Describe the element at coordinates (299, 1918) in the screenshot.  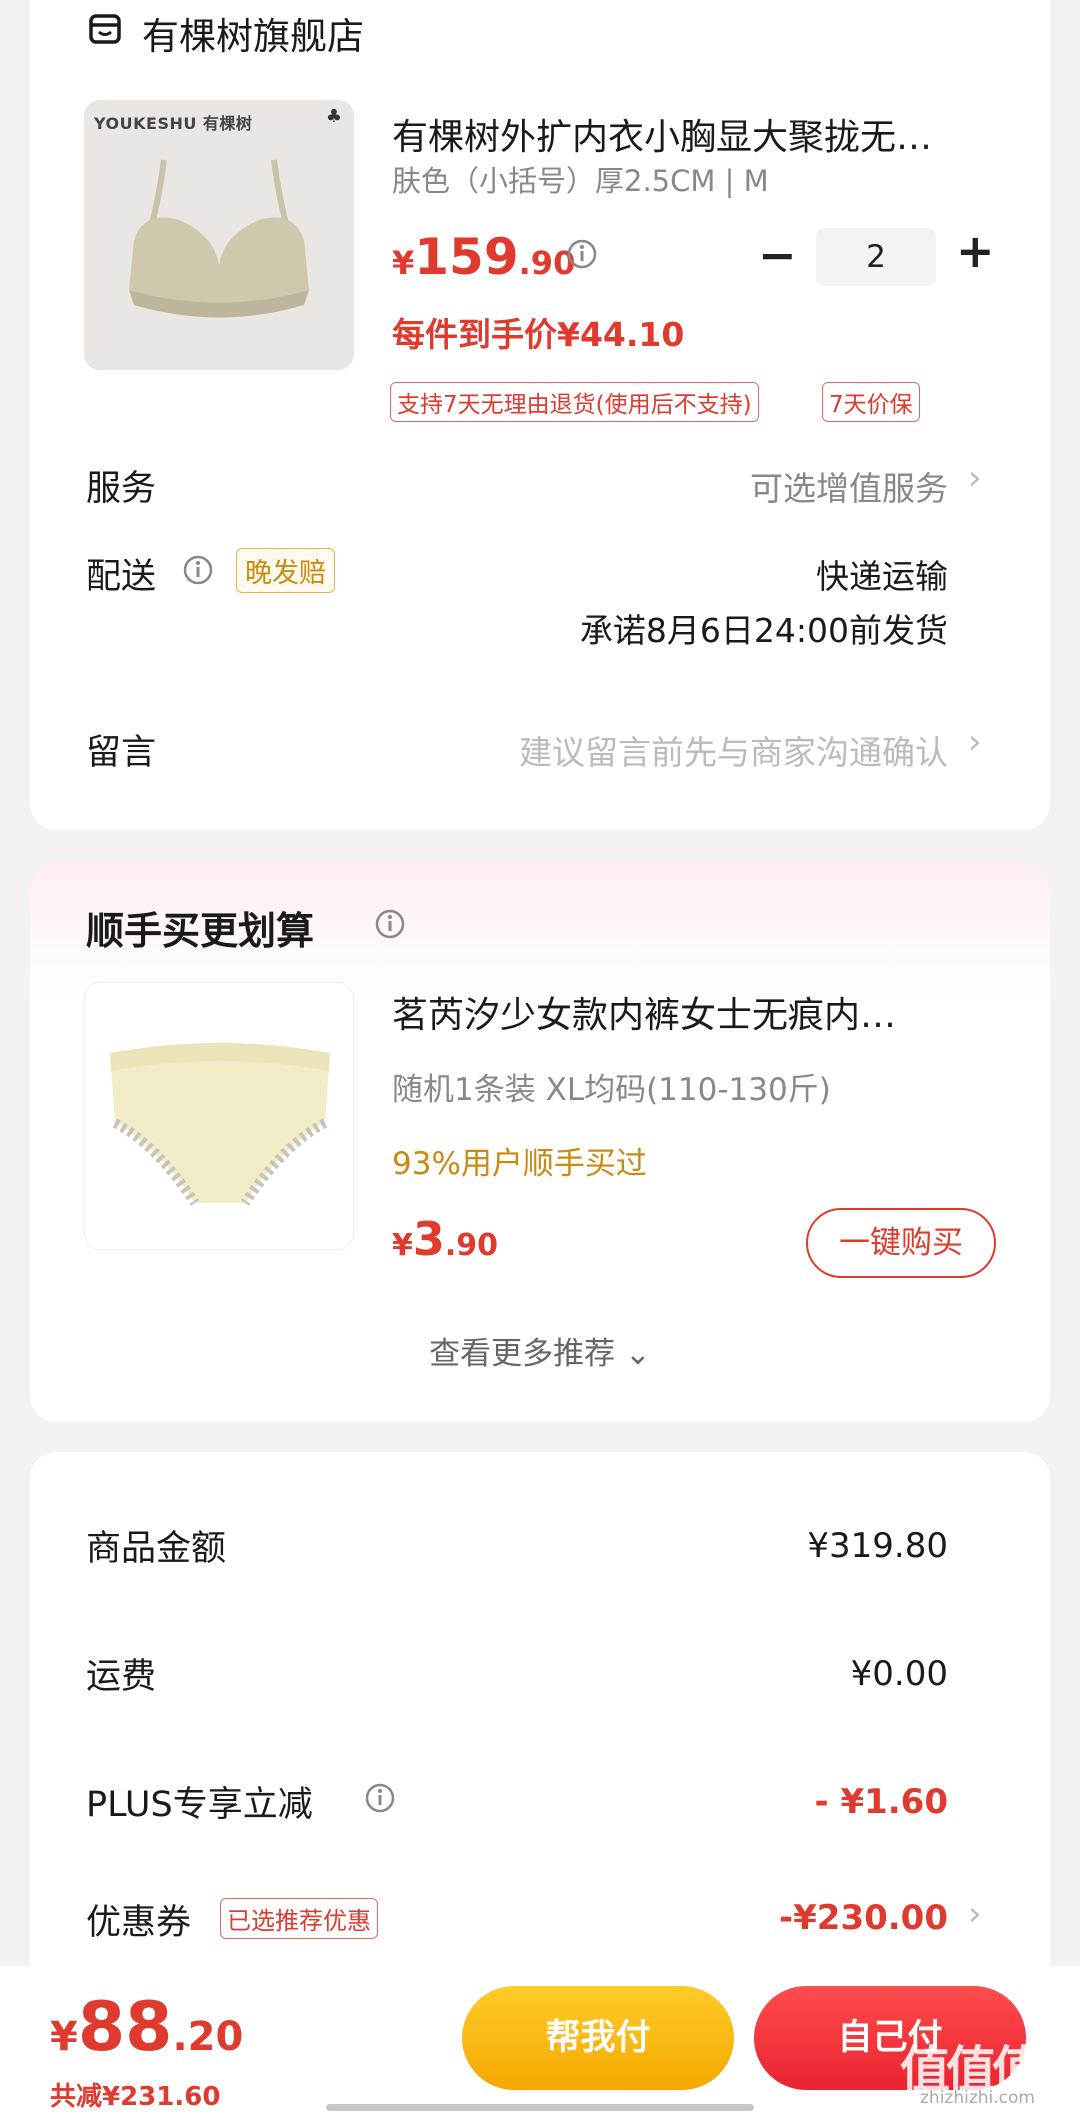
I see `coupon-selected-tag: 已选推荐优惠` at that location.